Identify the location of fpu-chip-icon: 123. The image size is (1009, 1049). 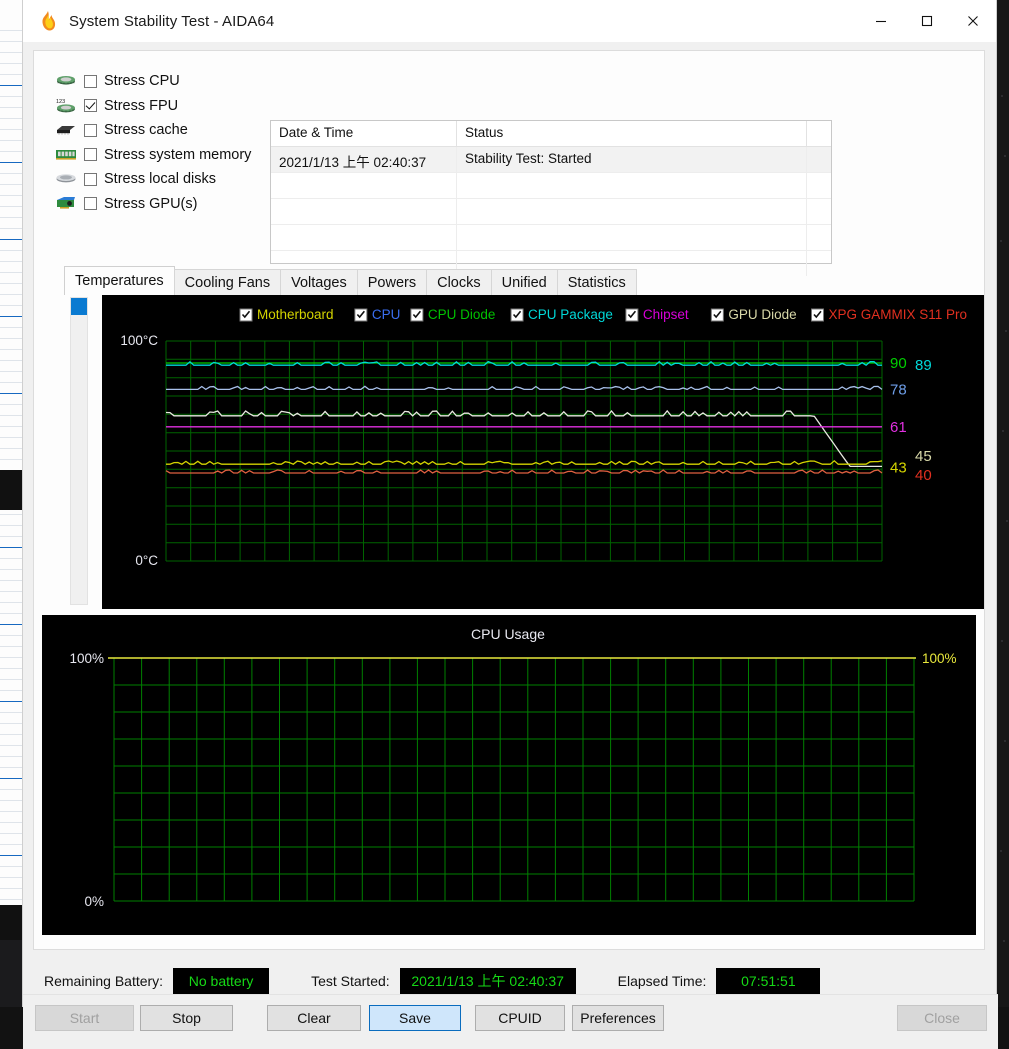
(66, 106).